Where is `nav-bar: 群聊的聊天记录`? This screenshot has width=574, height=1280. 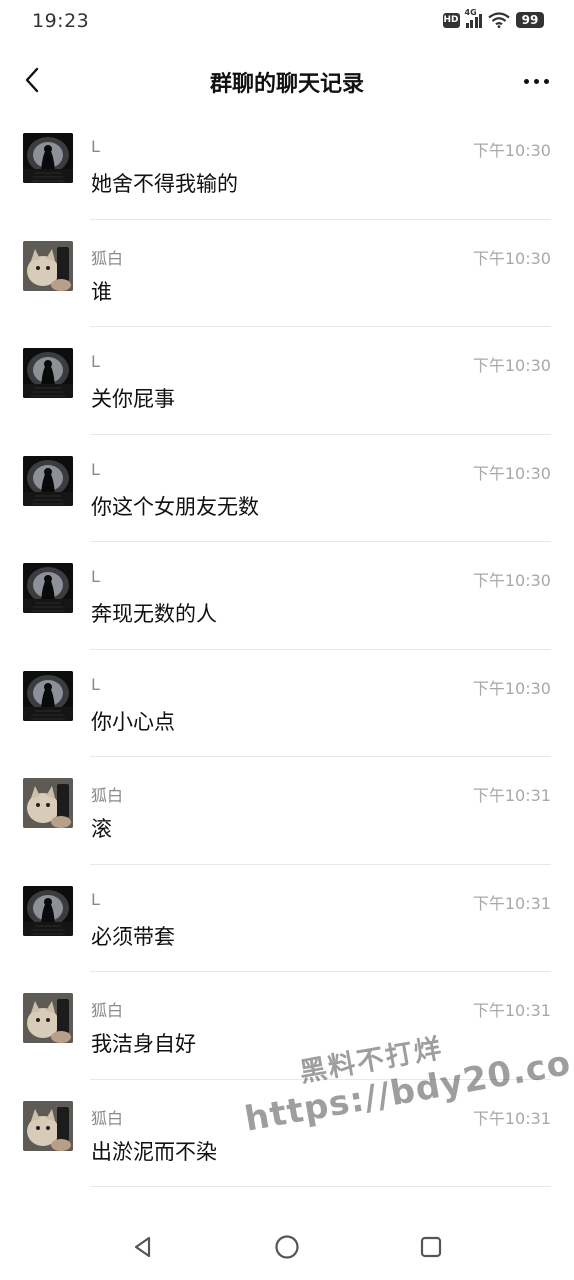
nav-bar: 群聊的聊天记录 is located at coordinates (287, 80).